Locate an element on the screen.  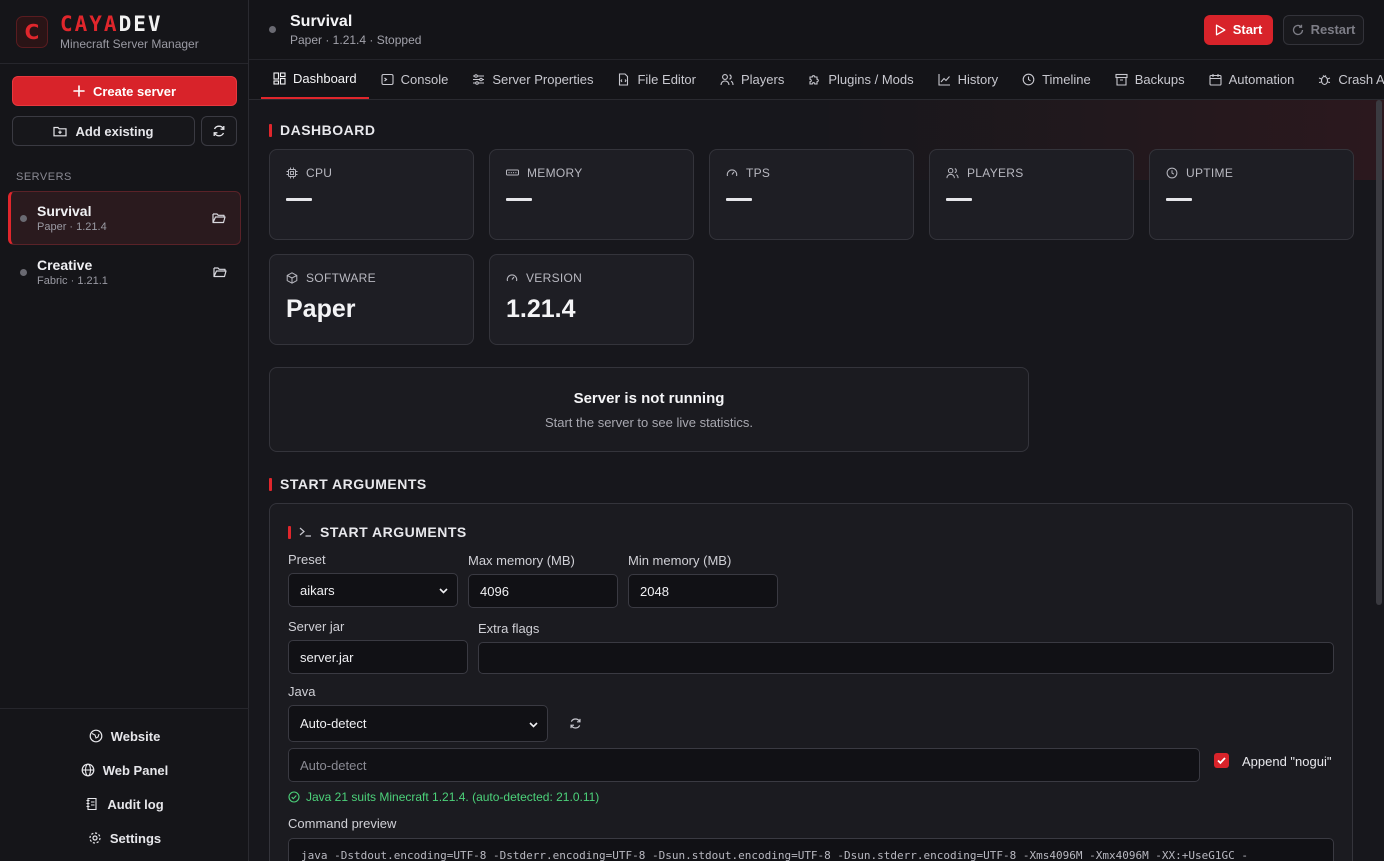
archive-icon is located at coordinates (1121, 79).